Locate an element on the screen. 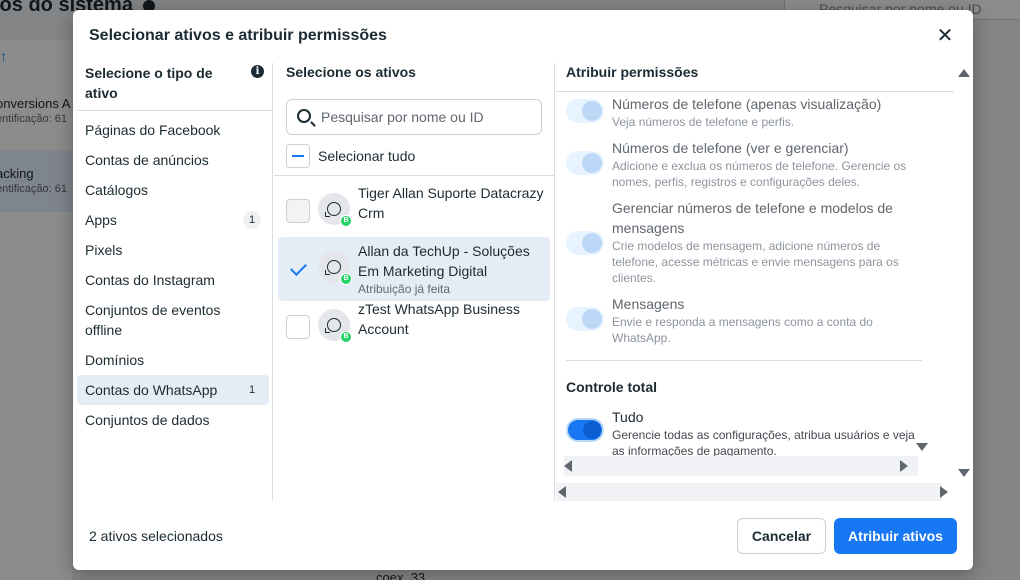 This screenshot has width=1020, height=580. asset-search is located at coordinates (414, 117).